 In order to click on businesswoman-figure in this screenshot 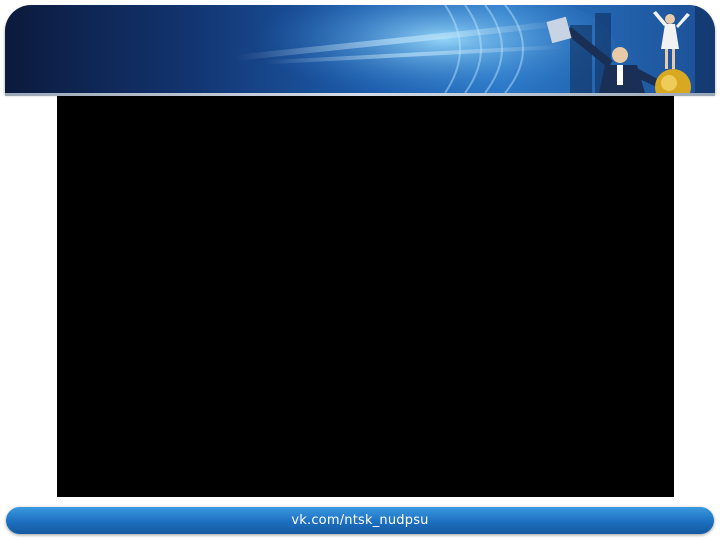, I will do `click(671, 40)`.